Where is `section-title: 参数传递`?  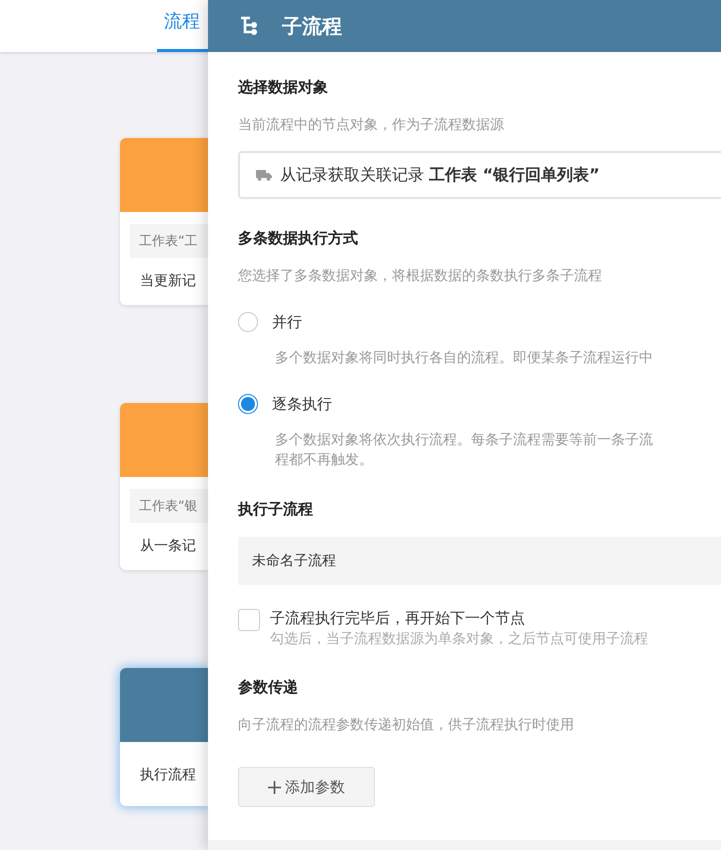 section-title: 参数传递 is located at coordinates (268, 687).